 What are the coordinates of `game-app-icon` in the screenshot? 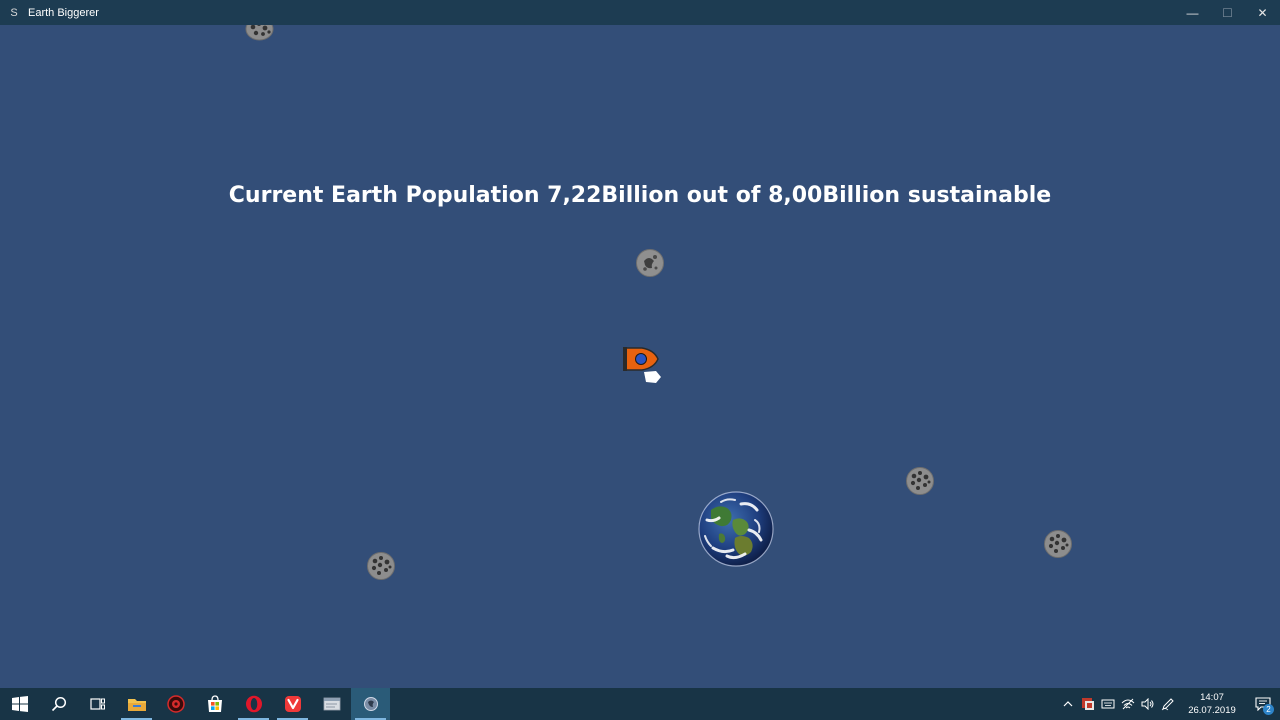 It's located at (370, 704).